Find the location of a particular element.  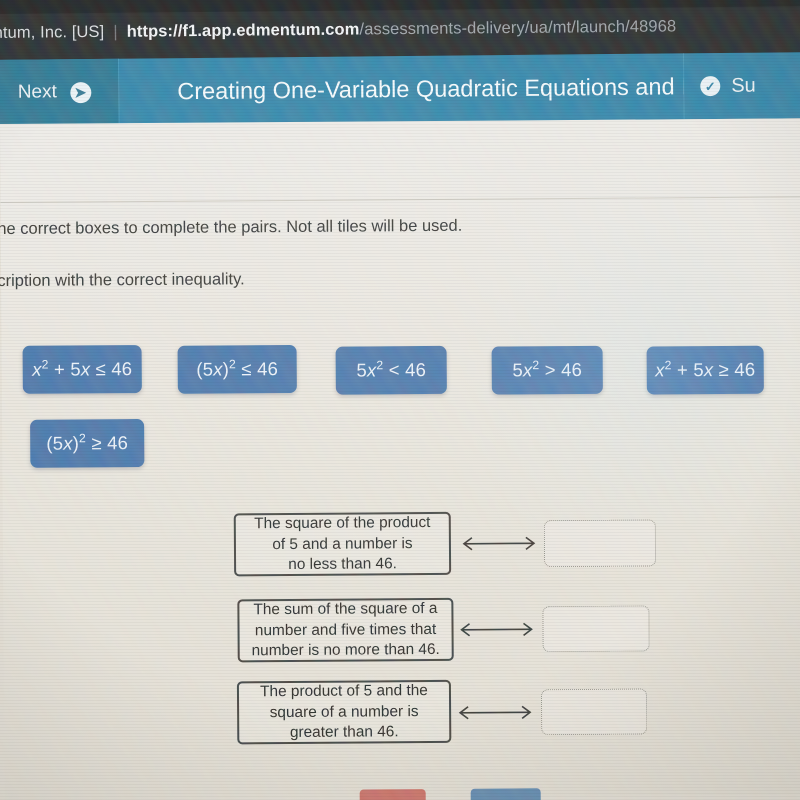

answer-tile-2: (5x)2 ≤ 46 is located at coordinates (237, 369).